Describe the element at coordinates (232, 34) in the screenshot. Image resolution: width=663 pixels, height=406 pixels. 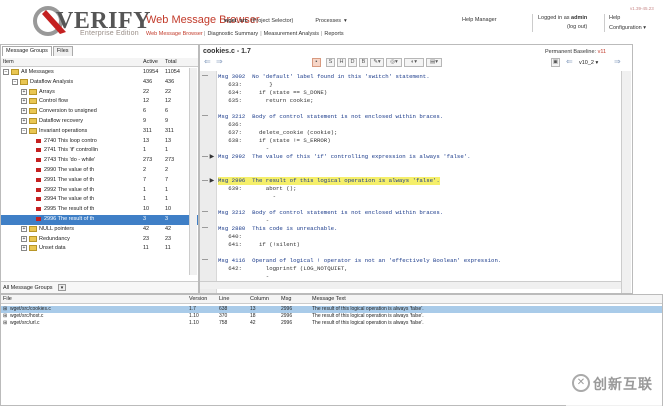
I see `nav-diagnostic-summary: Diagnostic Summary` at that location.